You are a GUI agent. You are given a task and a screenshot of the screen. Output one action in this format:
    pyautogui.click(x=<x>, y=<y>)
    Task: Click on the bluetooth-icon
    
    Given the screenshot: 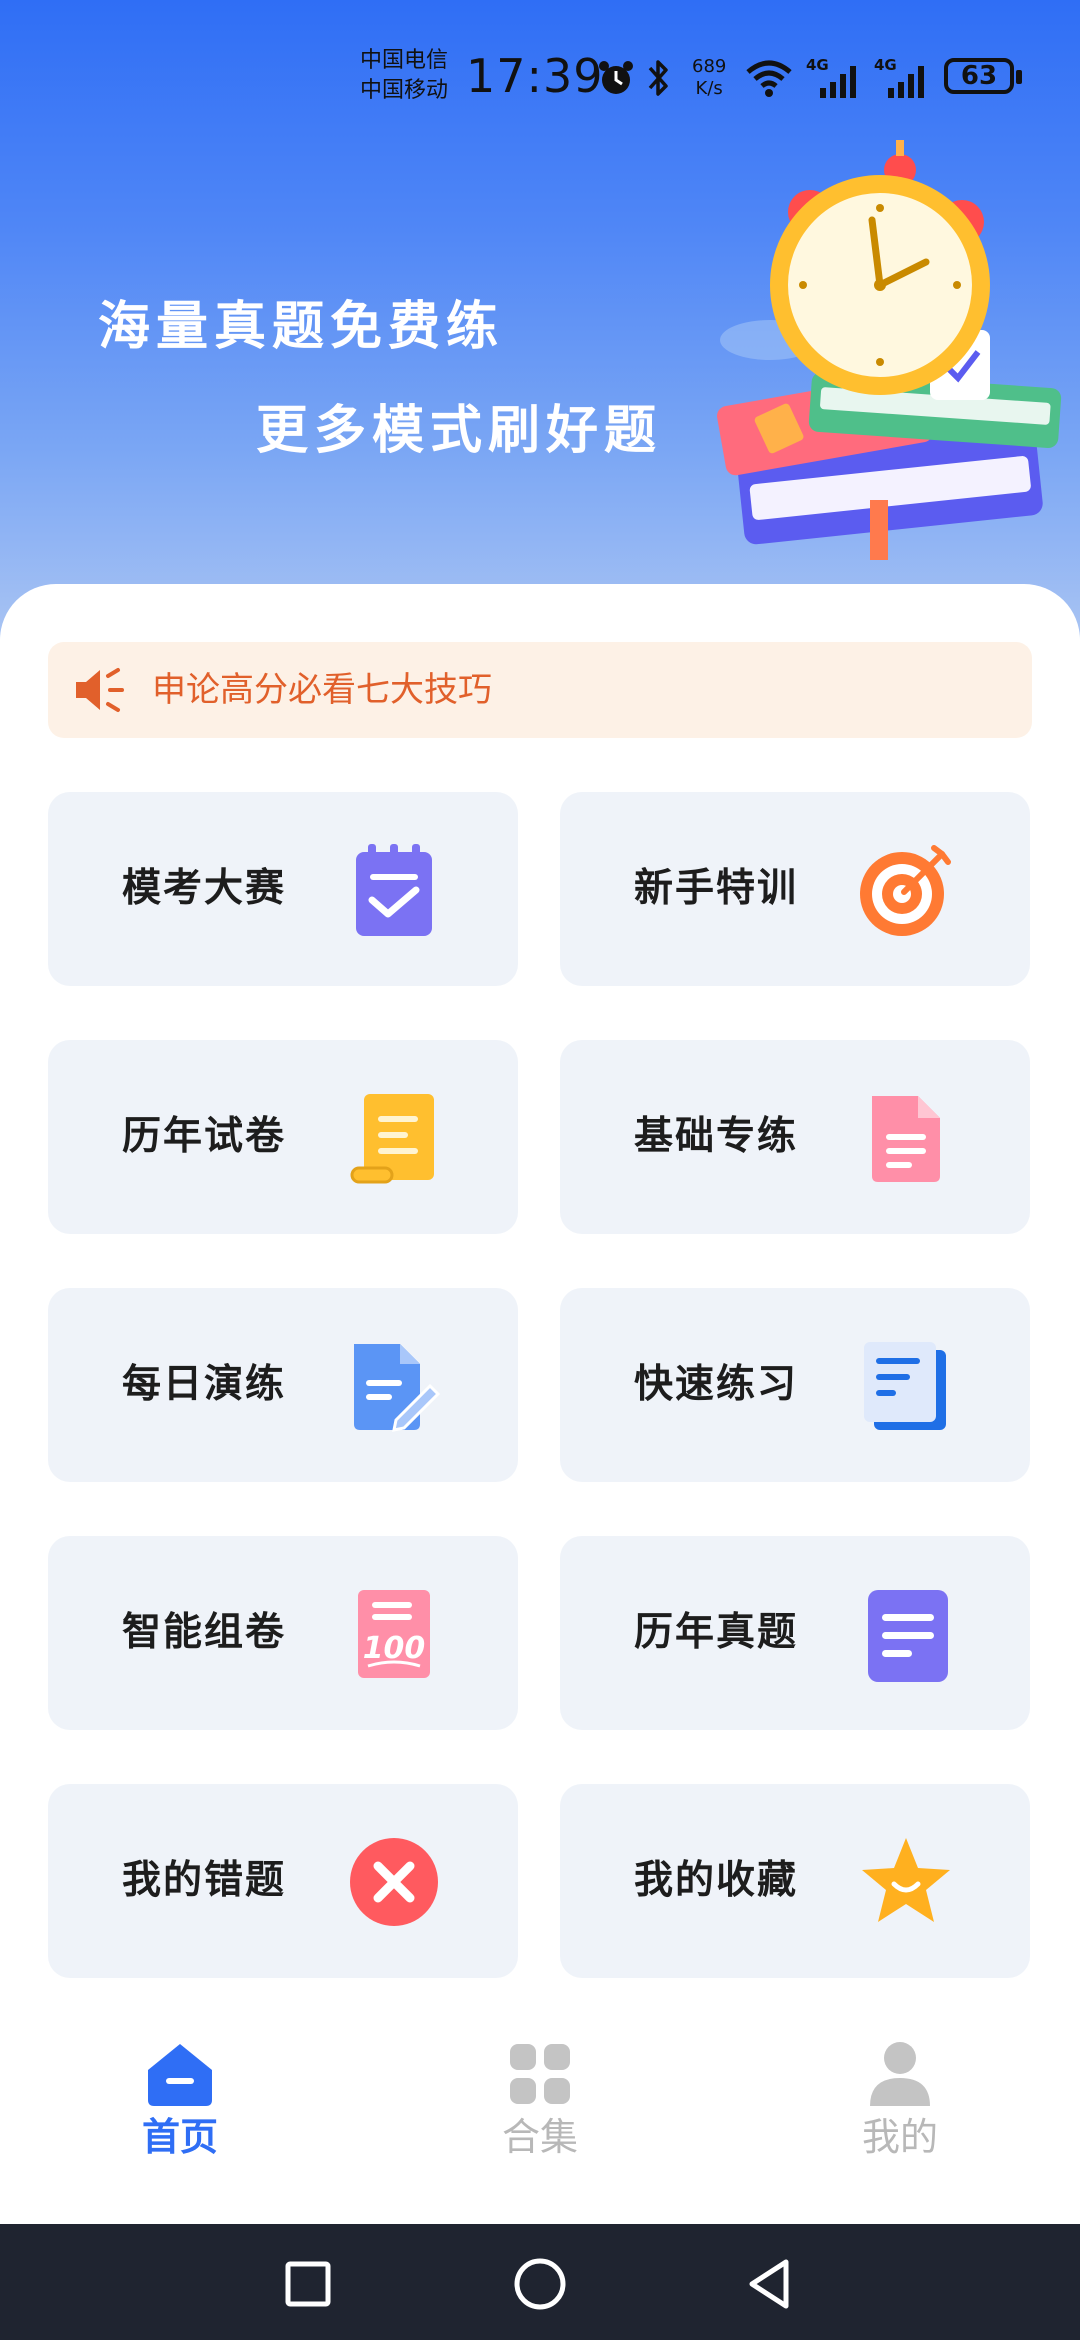 What is the action you would take?
    pyautogui.click(x=658, y=78)
    